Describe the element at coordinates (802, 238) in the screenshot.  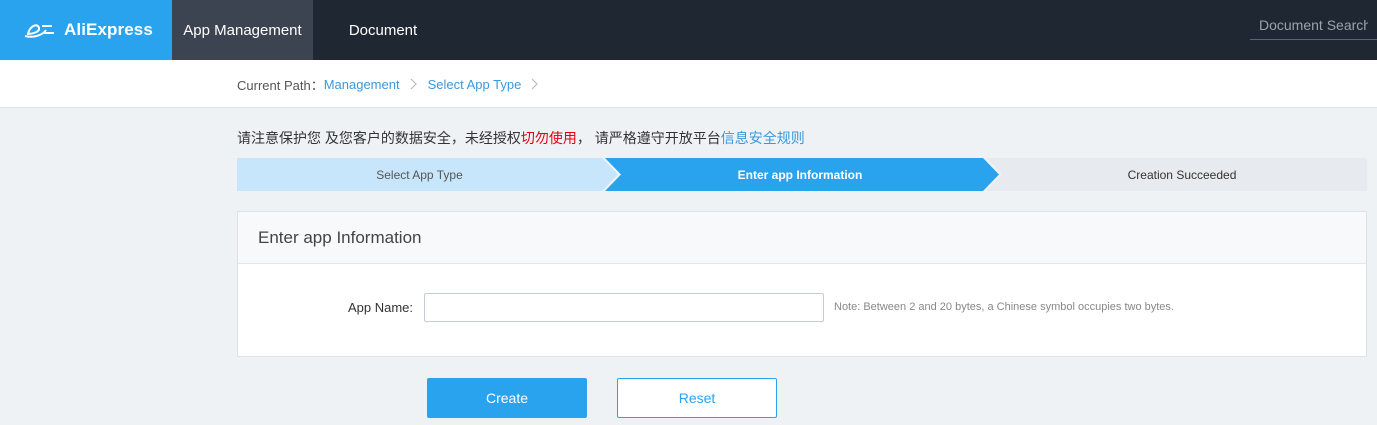
I see `form-card-header: Enter app Information` at that location.